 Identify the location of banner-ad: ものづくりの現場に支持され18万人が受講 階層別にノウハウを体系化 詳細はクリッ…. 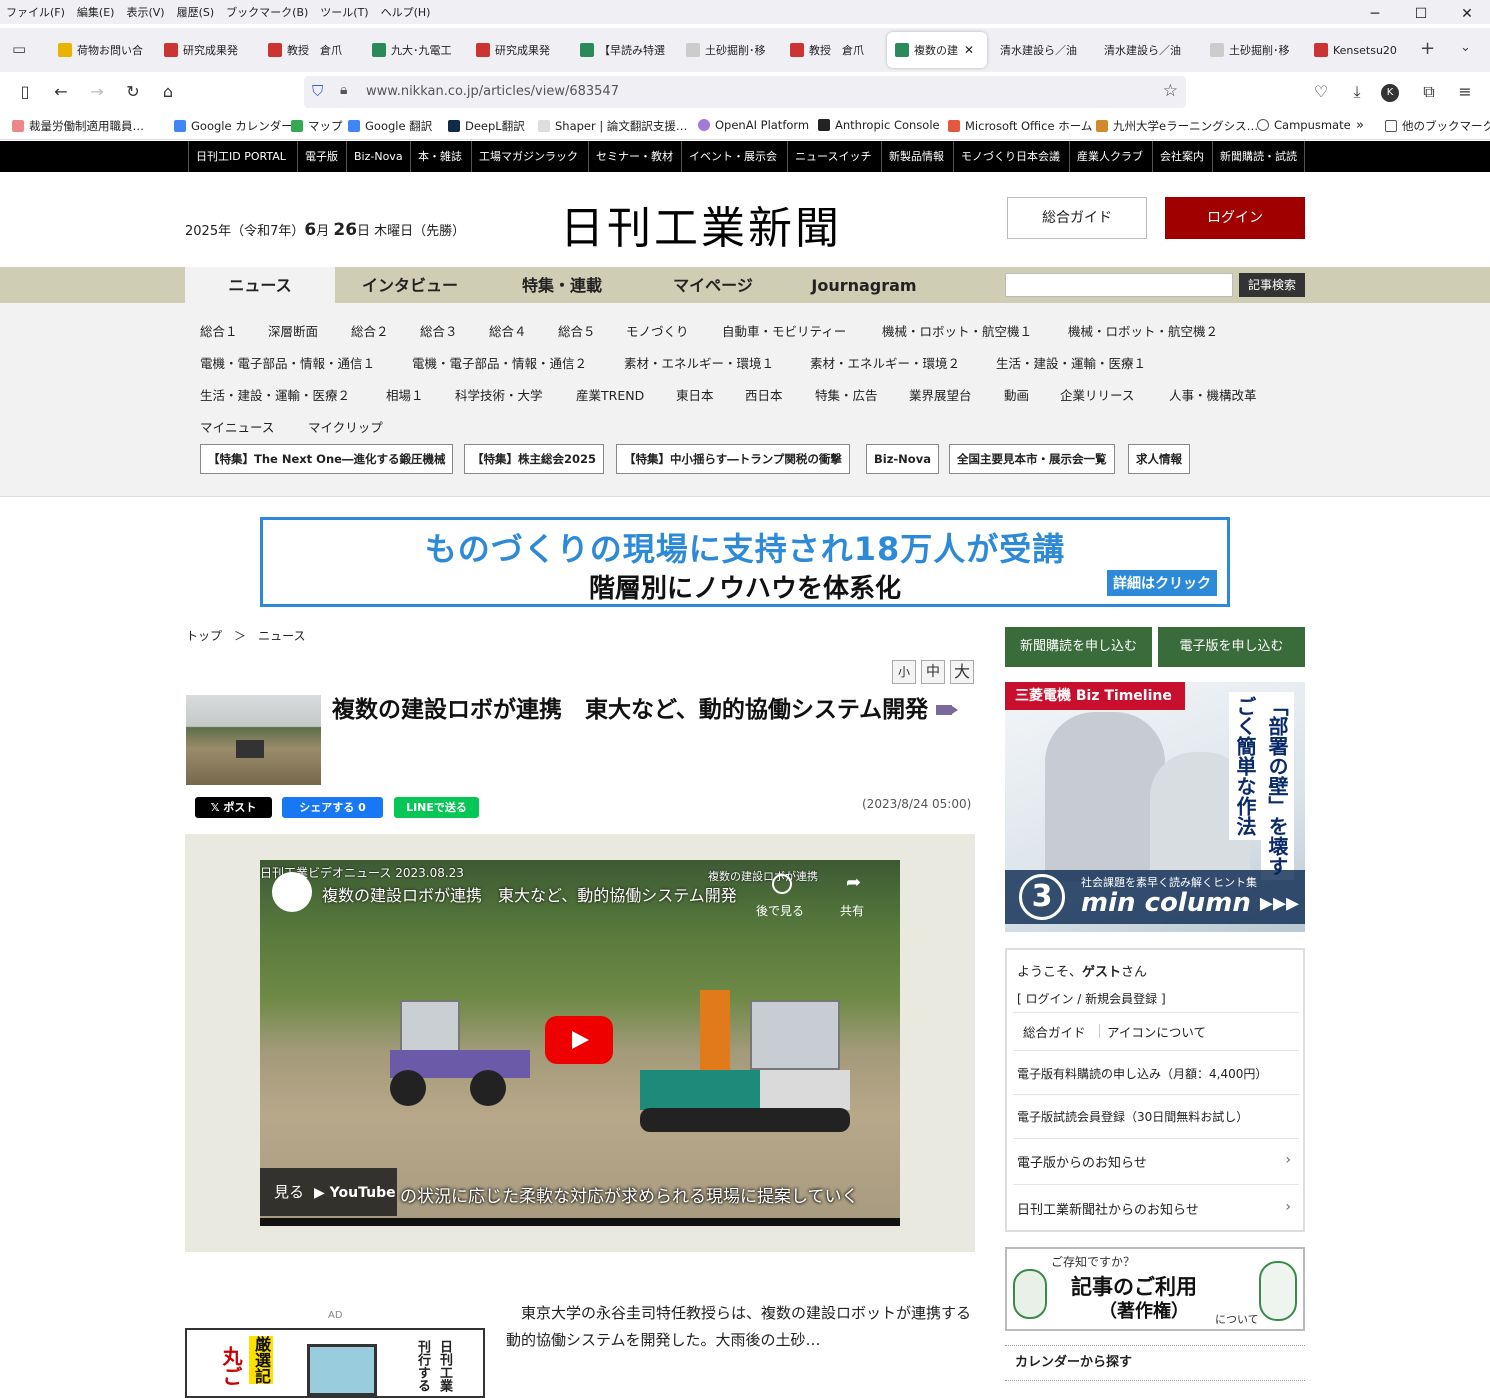
(745, 562).